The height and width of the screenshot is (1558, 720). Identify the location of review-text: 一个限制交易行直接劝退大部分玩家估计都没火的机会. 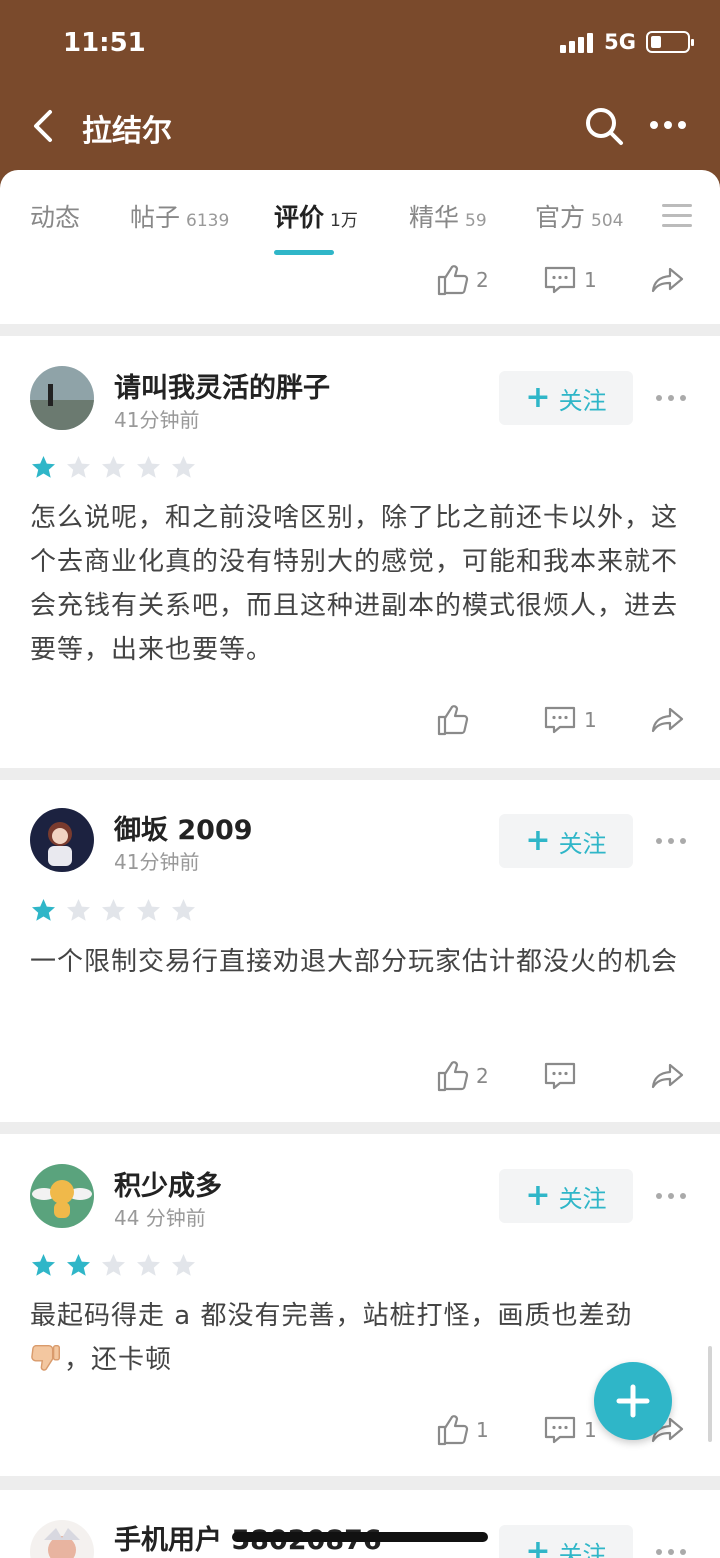
(354, 962).